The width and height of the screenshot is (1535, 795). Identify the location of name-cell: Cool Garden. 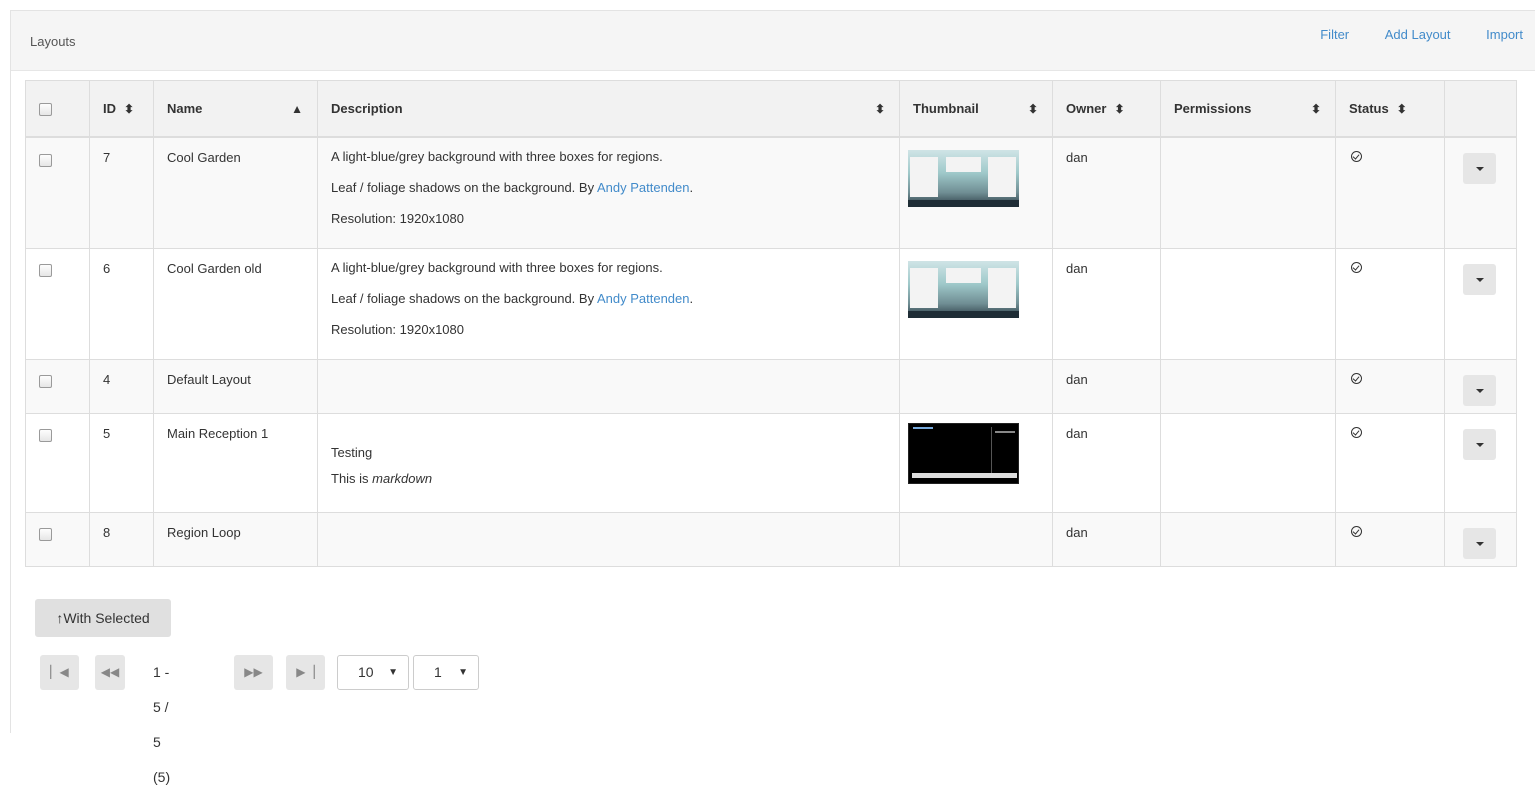
(235, 192).